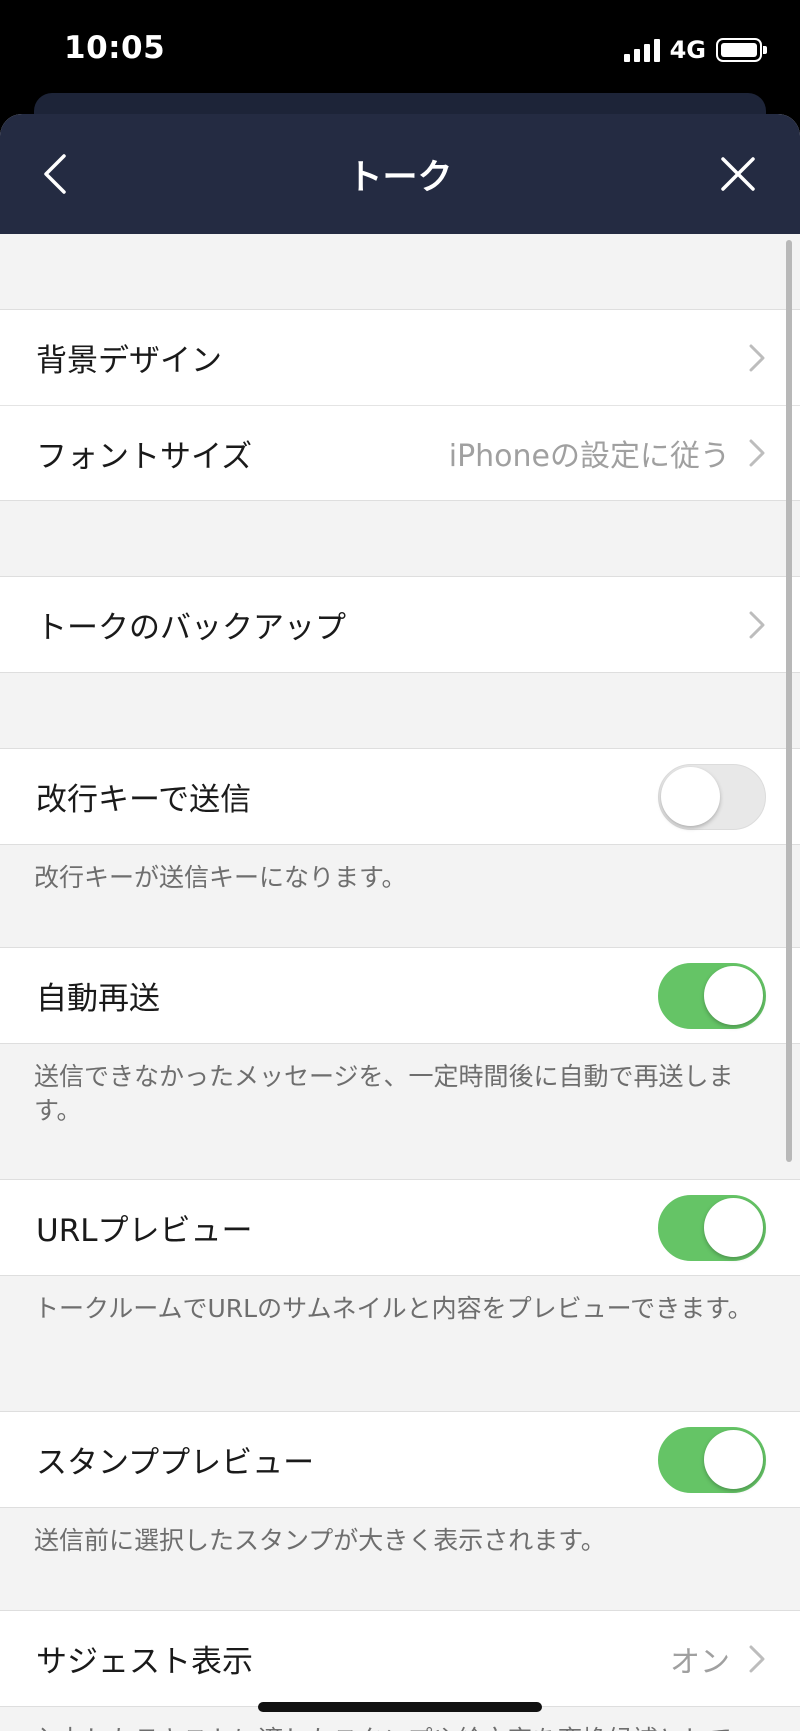 This screenshot has width=800, height=1731. What do you see at coordinates (738, 174) in the screenshot?
I see `close-icon` at bounding box center [738, 174].